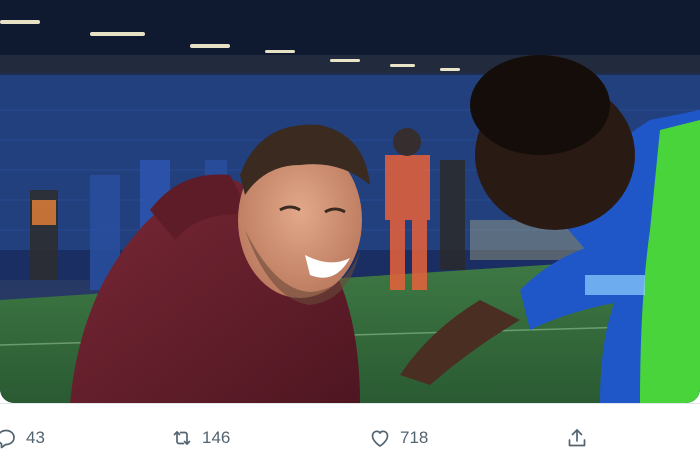 The height and width of the screenshot is (466, 700). Describe the element at coordinates (9, 438) in the screenshot. I see `reply-icon` at that location.